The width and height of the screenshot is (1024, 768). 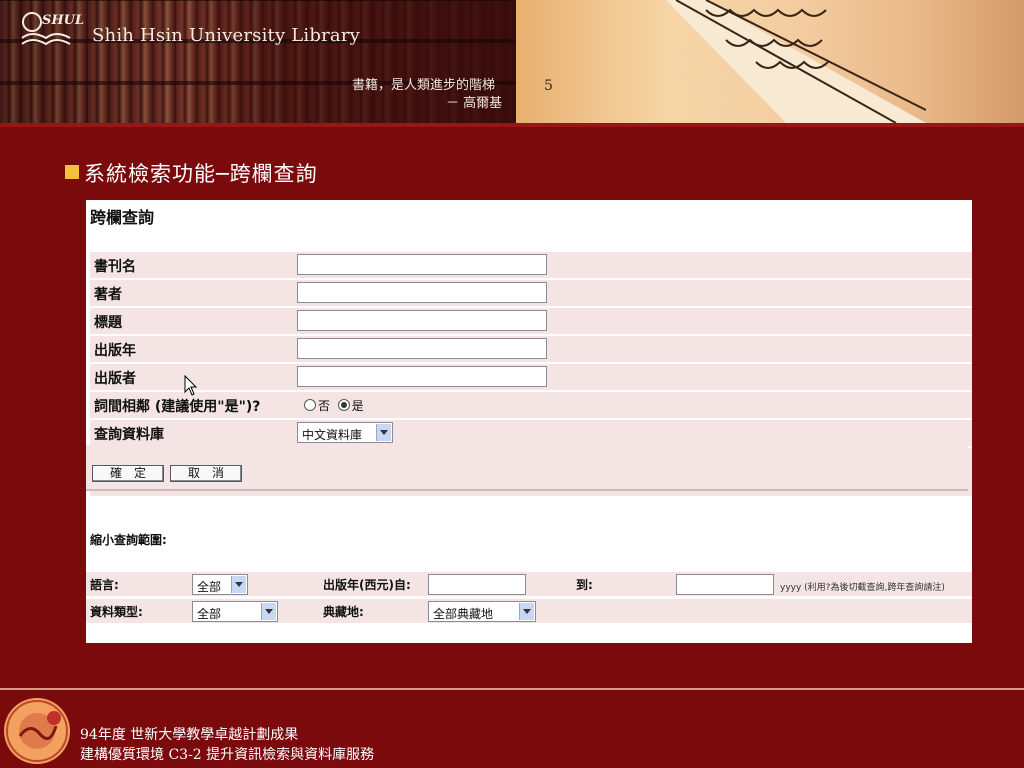 What do you see at coordinates (343, 405) in the screenshot?
I see `radio-yes` at bounding box center [343, 405].